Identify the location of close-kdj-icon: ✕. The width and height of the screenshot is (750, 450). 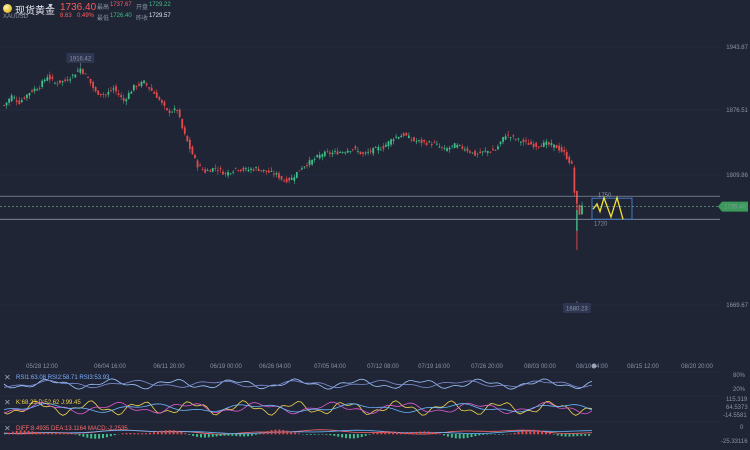
(7, 402).